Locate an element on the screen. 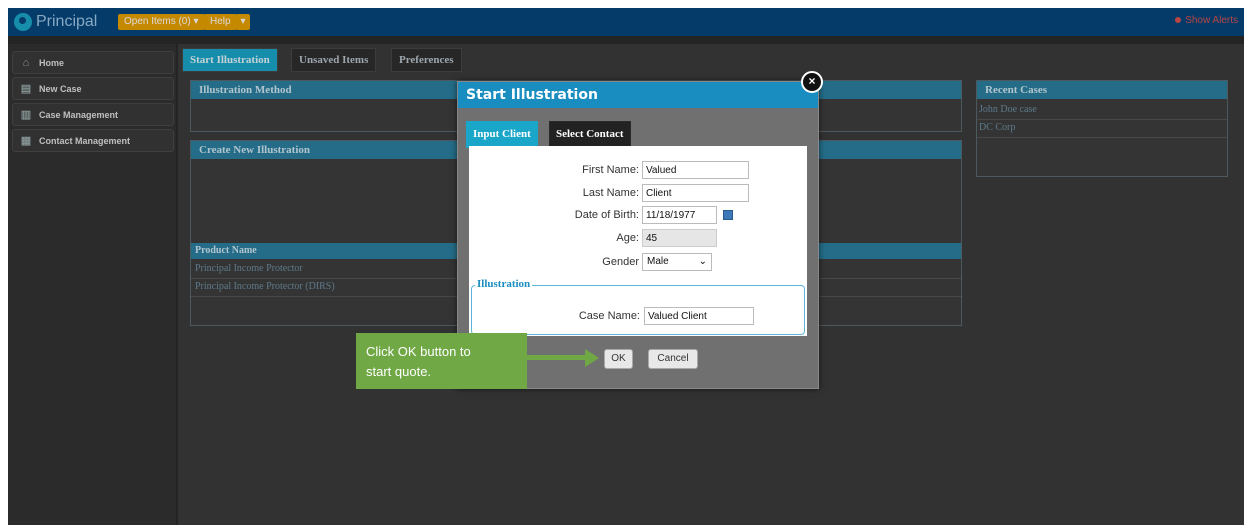  case-name-row: Case Name: Valued Client is located at coordinates (613, 316).